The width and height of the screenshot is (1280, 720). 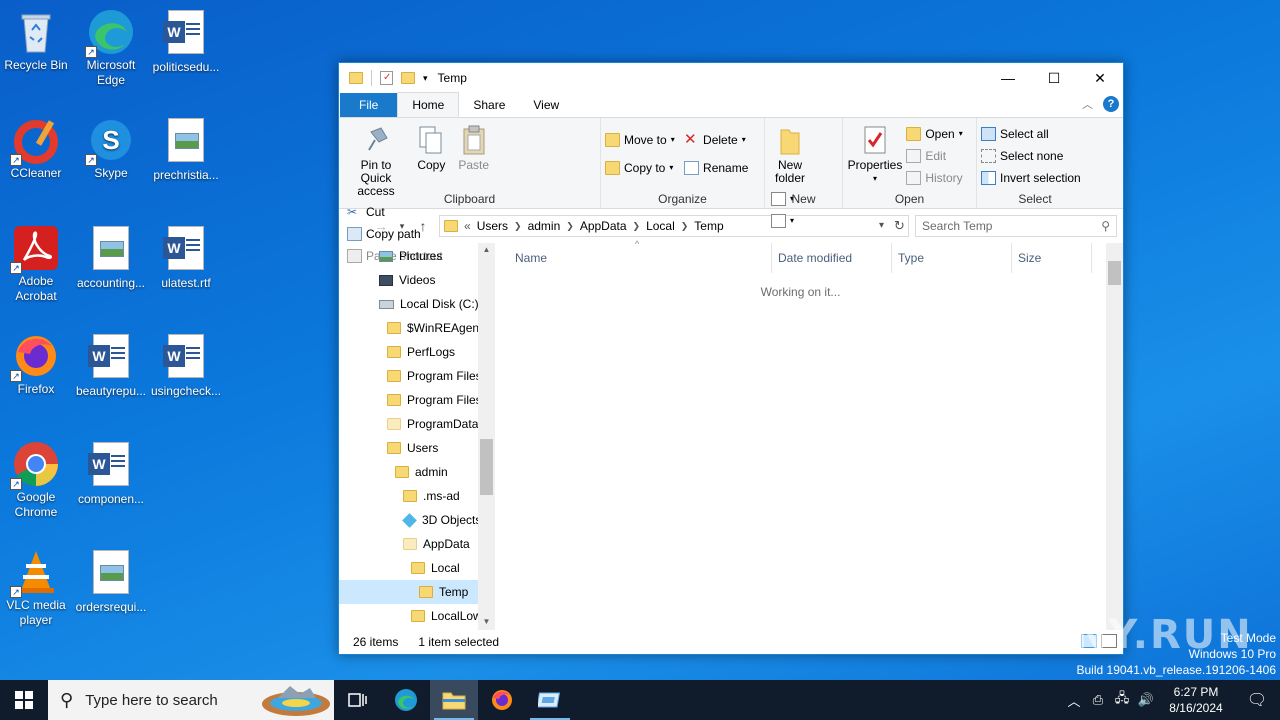 I want to click on notifications-icon: 🗨, so click(x=1257, y=700).